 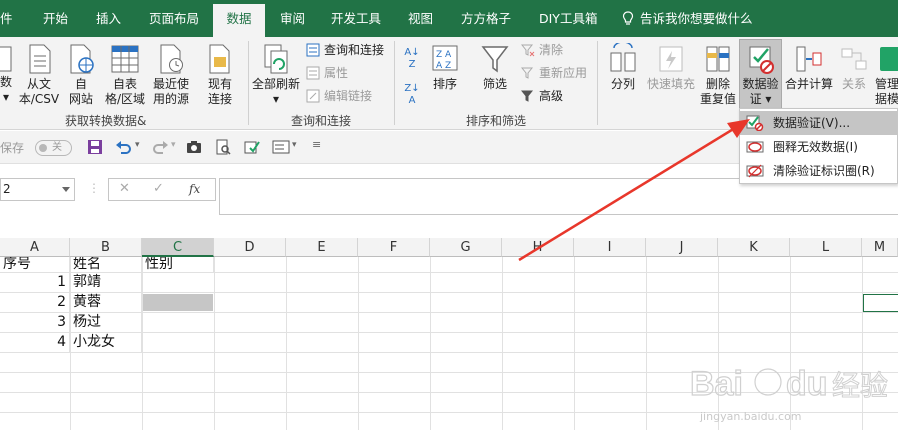 I want to click on watermark-url: jingyan.baidu.com, so click(x=751, y=416).